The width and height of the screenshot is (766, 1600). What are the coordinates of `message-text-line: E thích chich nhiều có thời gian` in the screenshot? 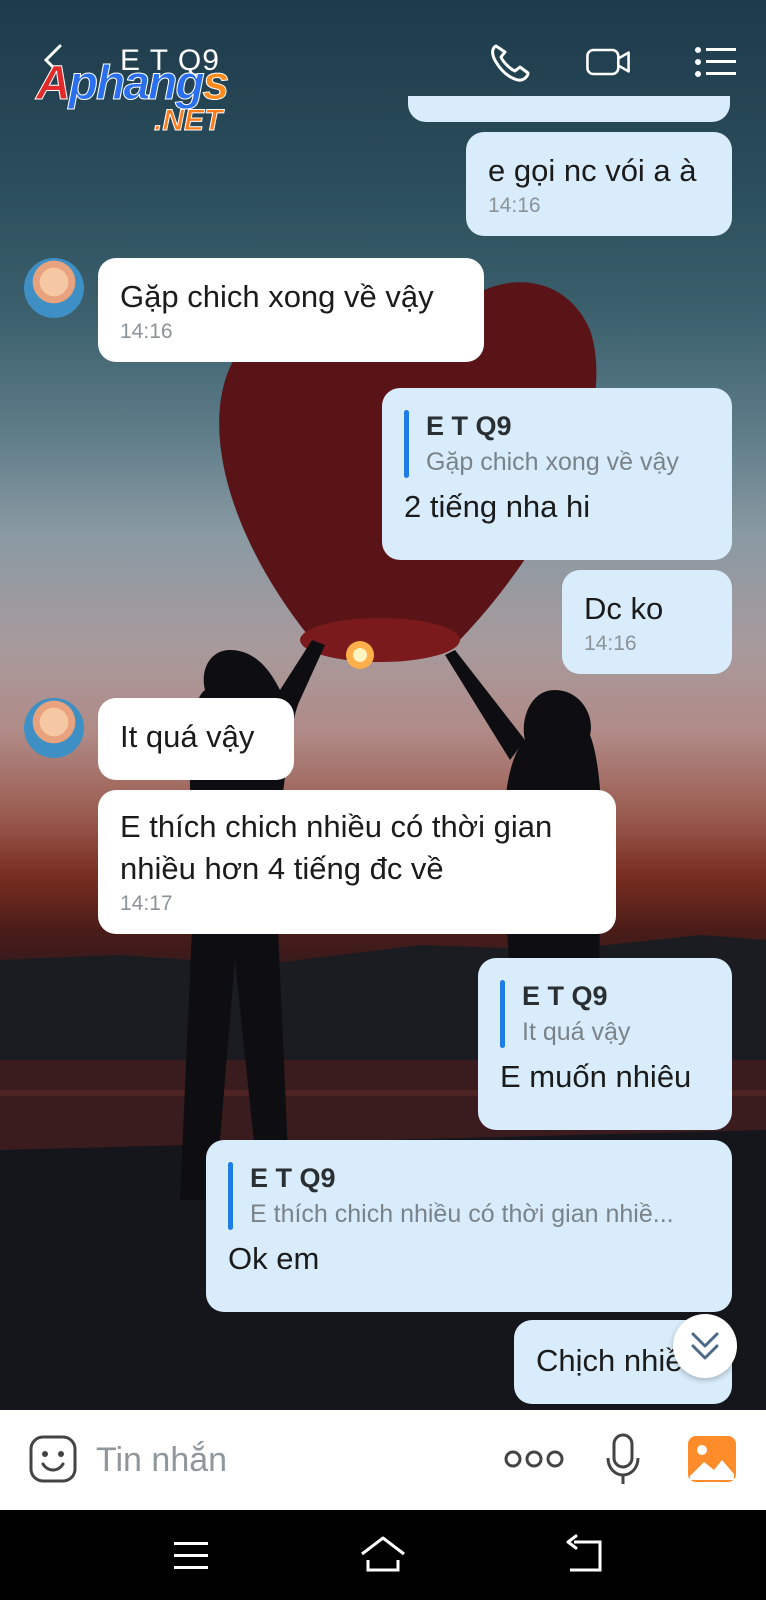 It's located at (336, 826).